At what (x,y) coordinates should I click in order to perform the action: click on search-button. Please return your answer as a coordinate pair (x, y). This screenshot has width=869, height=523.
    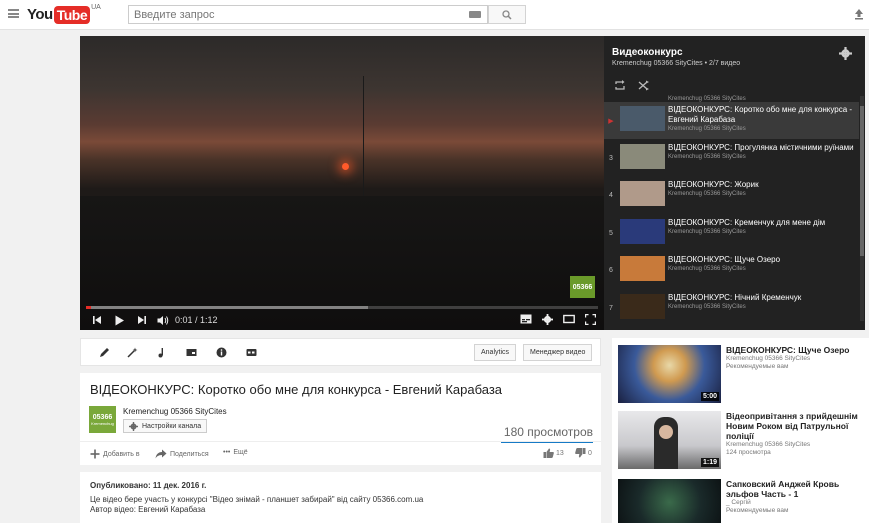
    Looking at the image, I should click on (507, 14).